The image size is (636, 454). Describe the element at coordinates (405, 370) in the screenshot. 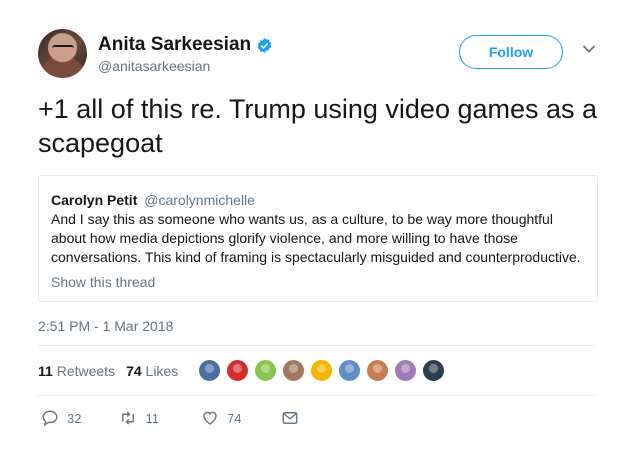

I see `liker-avatar-anime` at that location.